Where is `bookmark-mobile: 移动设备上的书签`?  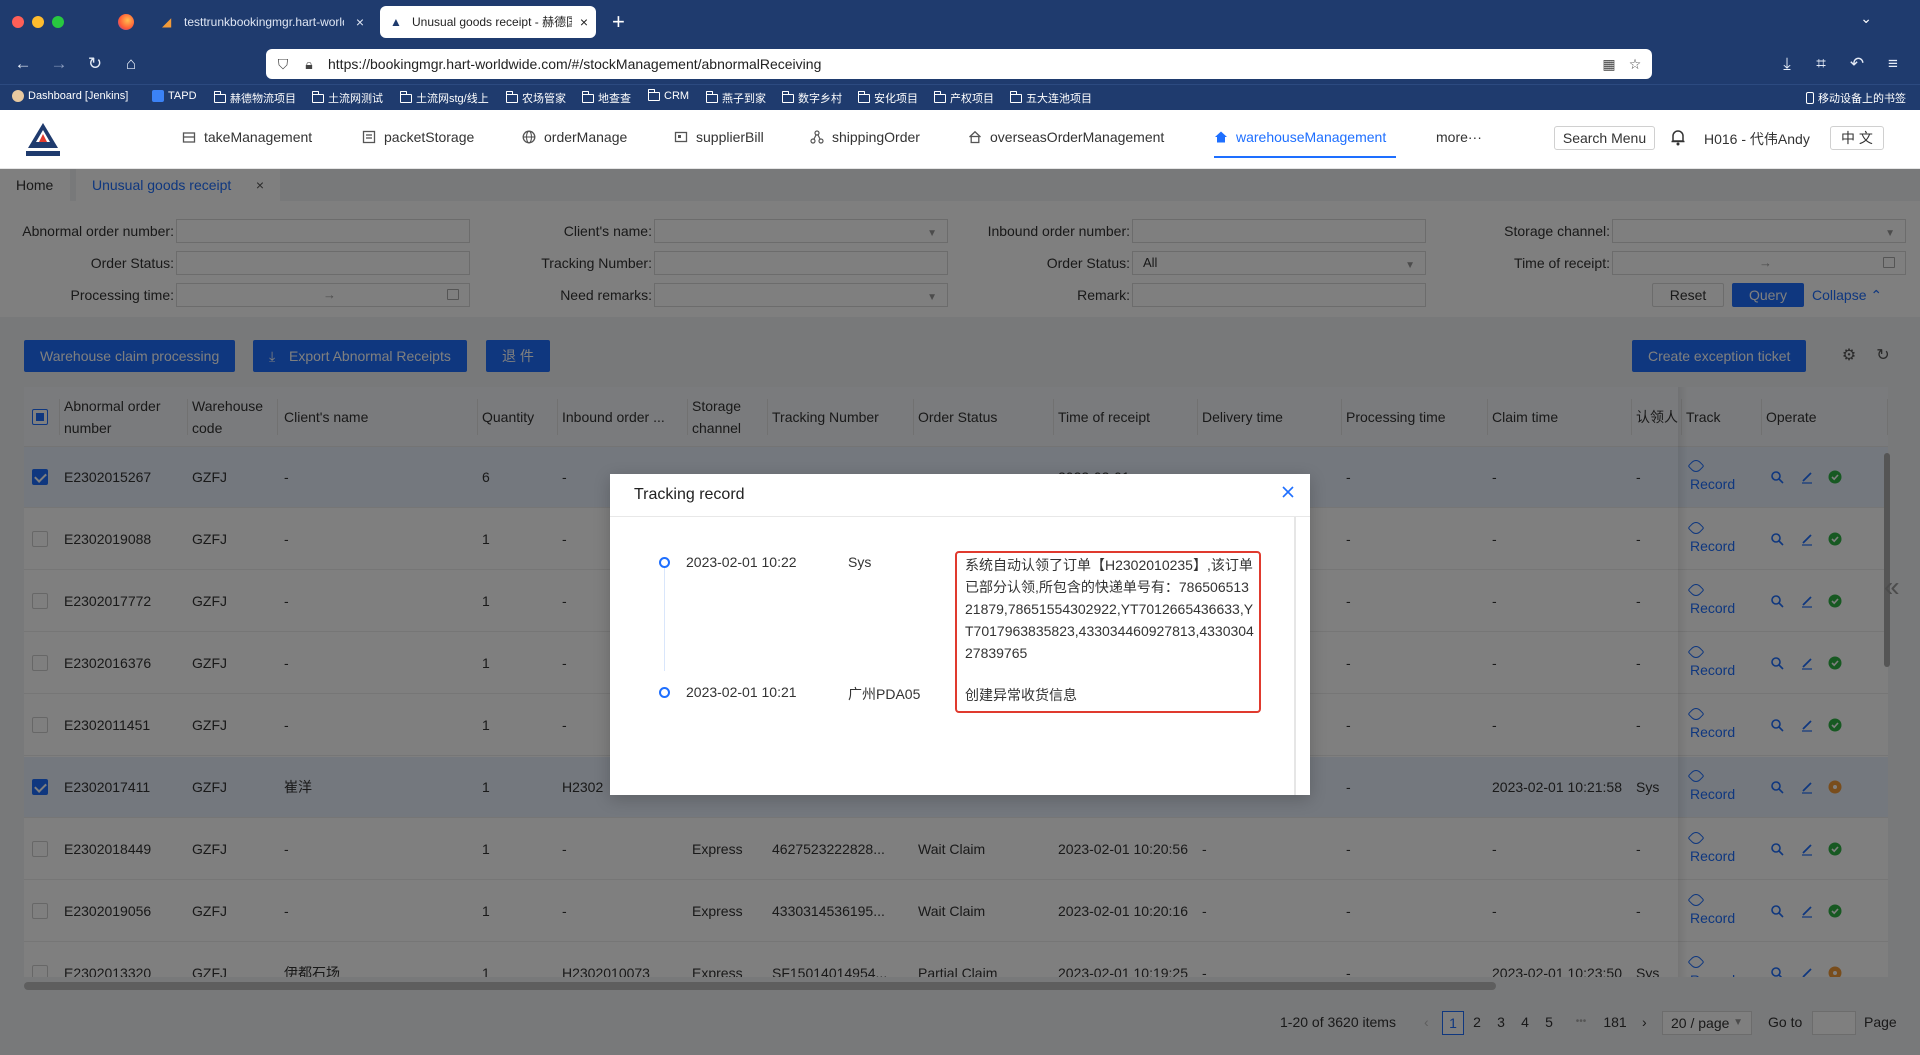 bookmark-mobile: 移动设备上的书签 is located at coordinates (1856, 98).